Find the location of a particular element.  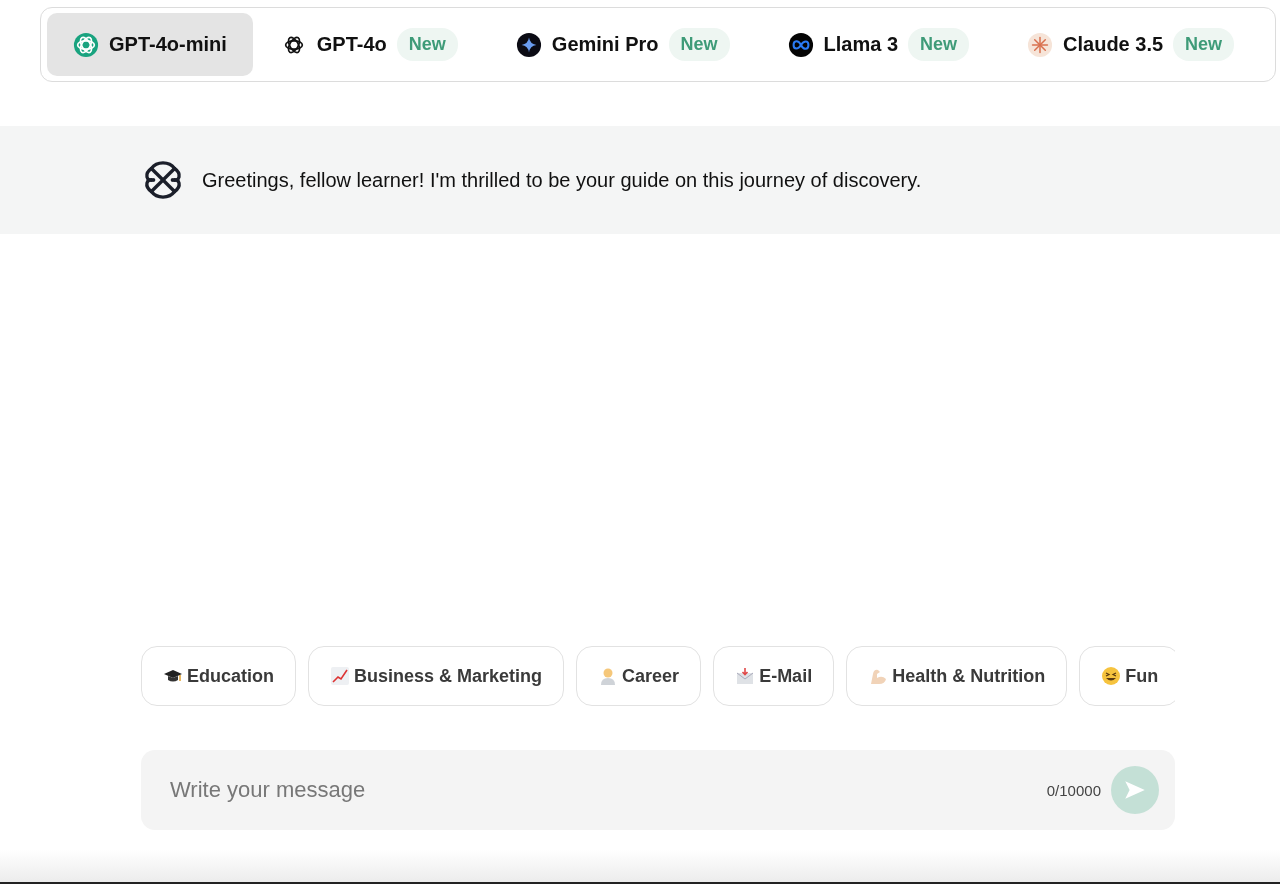

laughing-face-icon is located at coordinates (1111, 676).